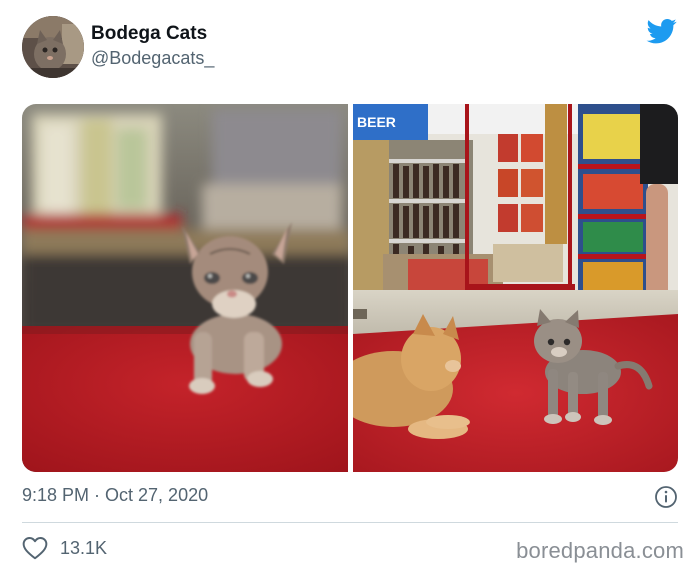 The width and height of the screenshot is (700, 575). Describe the element at coordinates (149, 34) in the screenshot. I see `display-name: Bodega Cats` at that location.